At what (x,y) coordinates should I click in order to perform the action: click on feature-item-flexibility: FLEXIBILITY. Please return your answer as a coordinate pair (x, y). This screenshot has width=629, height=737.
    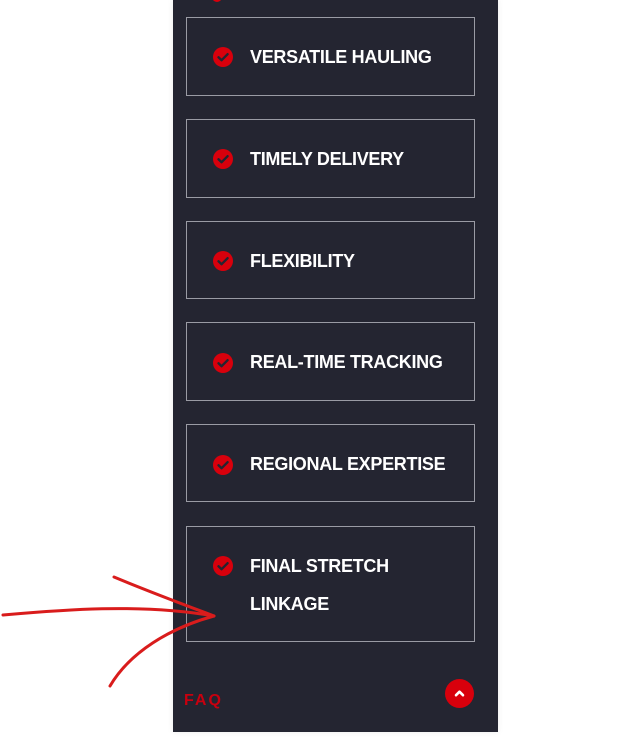
    Looking at the image, I should click on (330, 260).